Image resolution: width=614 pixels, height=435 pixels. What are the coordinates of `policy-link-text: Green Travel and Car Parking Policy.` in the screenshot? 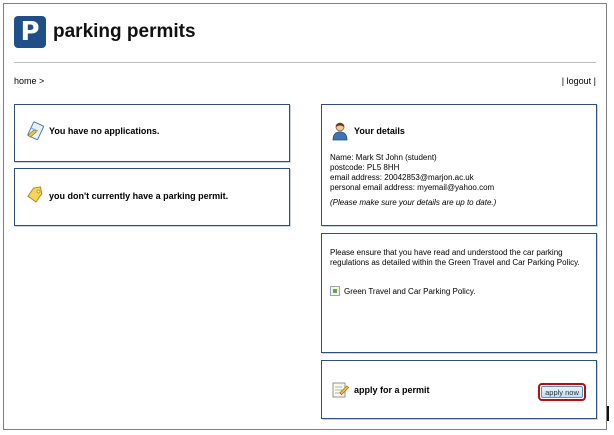 It's located at (409, 291).